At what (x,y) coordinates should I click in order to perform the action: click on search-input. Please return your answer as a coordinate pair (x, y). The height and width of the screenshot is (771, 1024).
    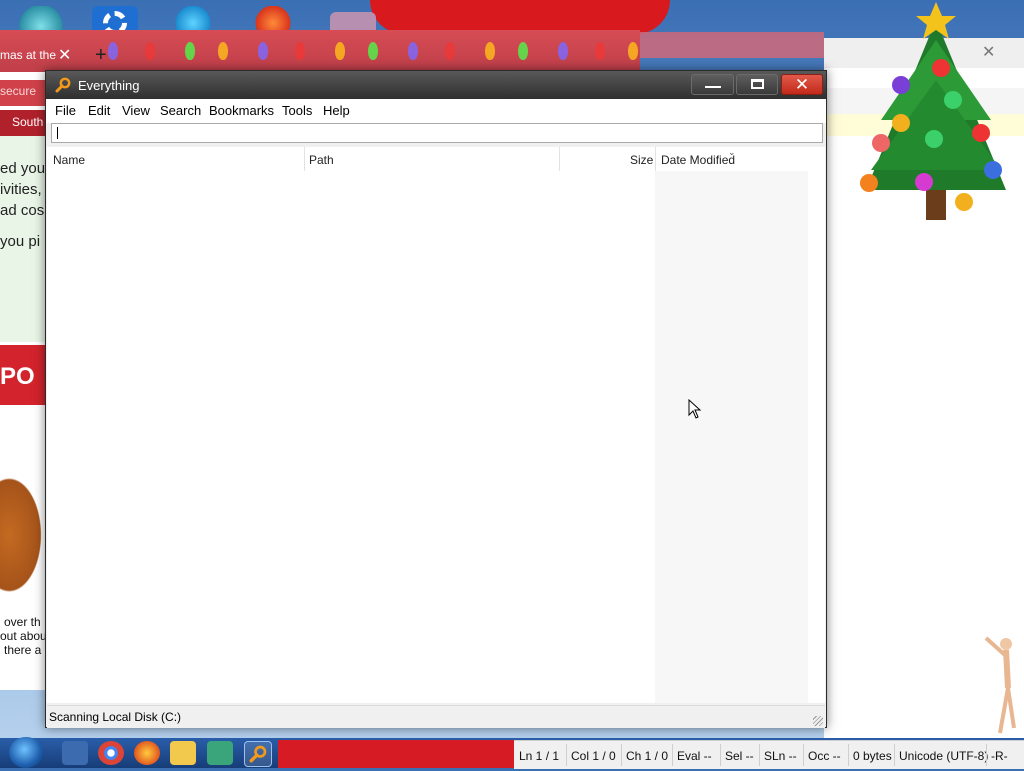
    Looking at the image, I should click on (441, 133).